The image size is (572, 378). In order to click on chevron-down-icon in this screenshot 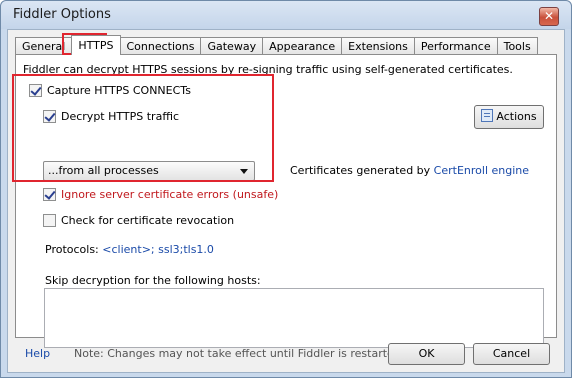, I will do `click(244, 171)`.